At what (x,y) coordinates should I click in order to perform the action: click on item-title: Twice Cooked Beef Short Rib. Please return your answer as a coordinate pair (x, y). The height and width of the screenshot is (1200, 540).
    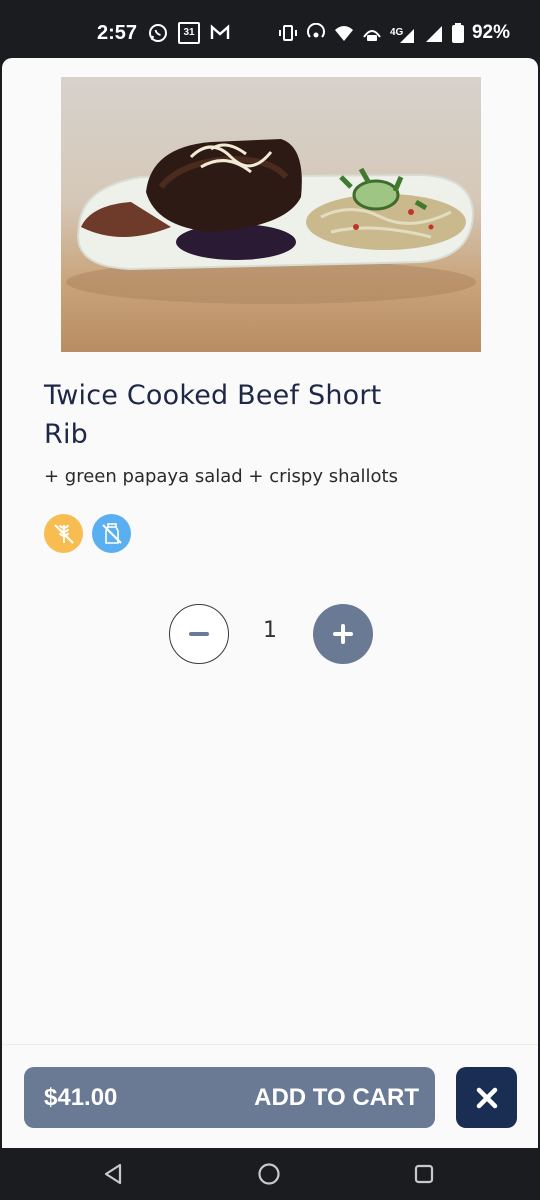
    Looking at the image, I should click on (213, 415).